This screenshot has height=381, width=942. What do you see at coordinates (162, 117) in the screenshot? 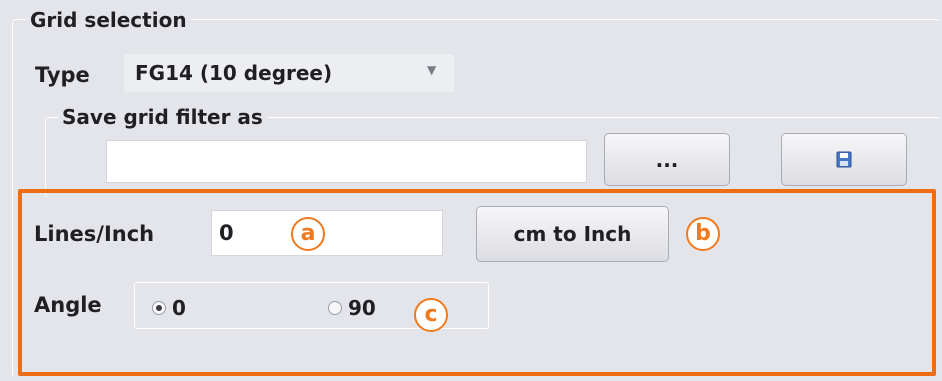
I see `save-grid-filter-title: Save grid filter as` at bounding box center [162, 117].